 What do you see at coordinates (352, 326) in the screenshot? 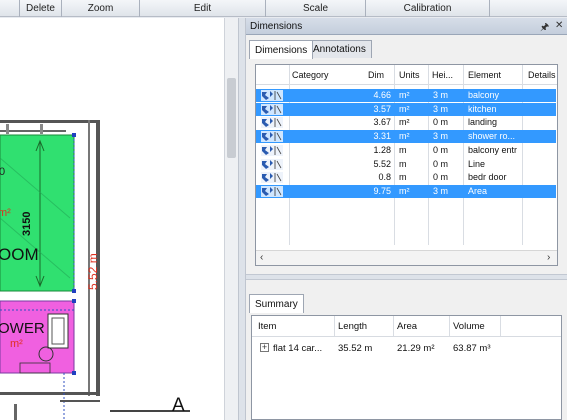
I see `summary-header-length: Length` at bounding box center [352, 326].